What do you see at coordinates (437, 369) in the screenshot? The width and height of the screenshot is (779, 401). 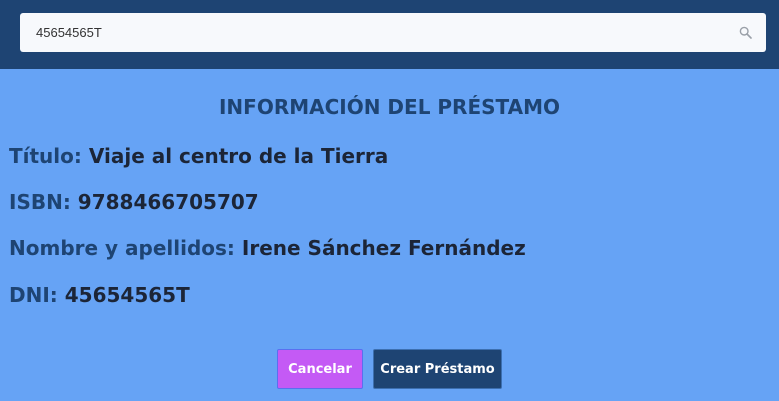 I see `create-loan-button: Crear Préstamo` at bounding box center [437, 369].